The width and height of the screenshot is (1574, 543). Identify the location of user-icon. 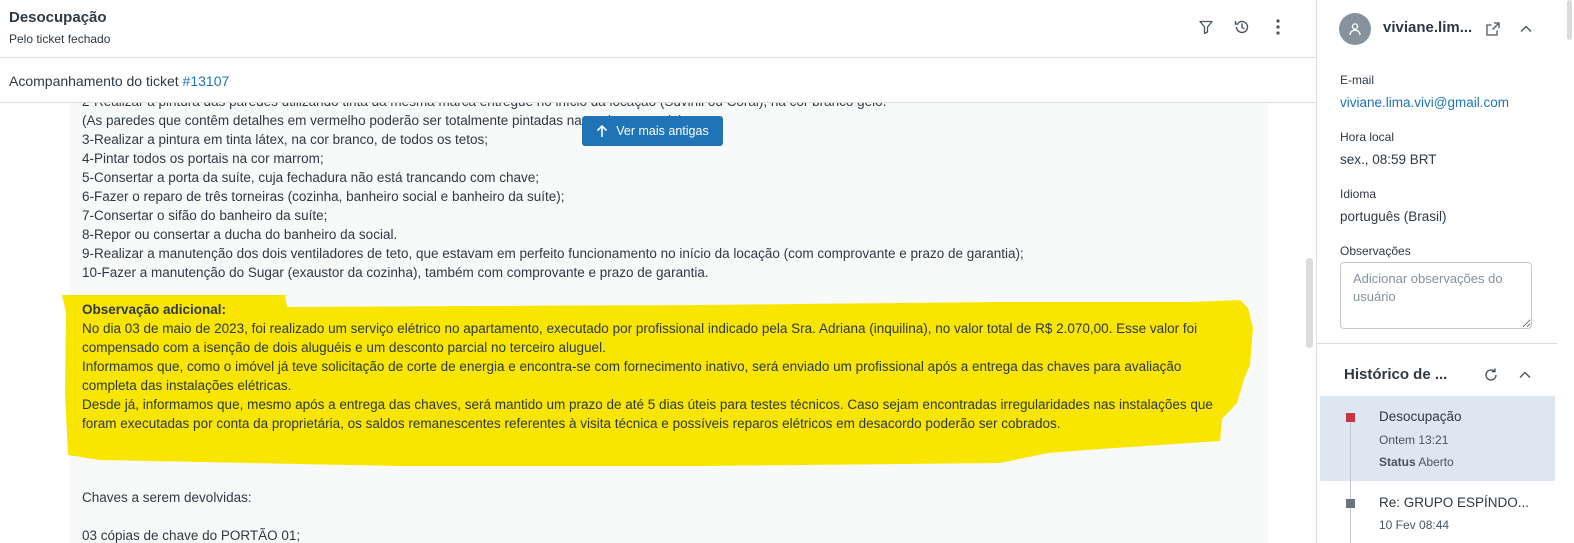
(1355, 29).